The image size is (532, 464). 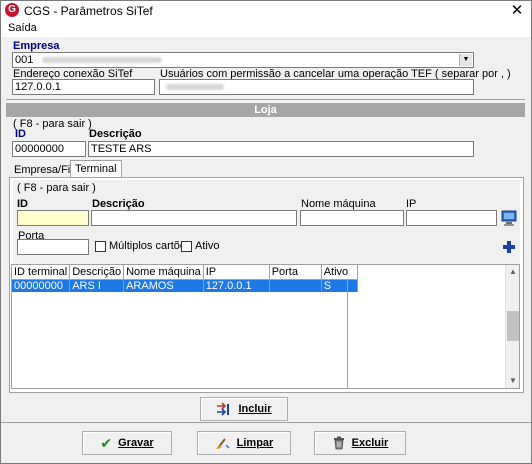 I want to click on grid-cell: ARAMOS, so click(x=163, y=285).